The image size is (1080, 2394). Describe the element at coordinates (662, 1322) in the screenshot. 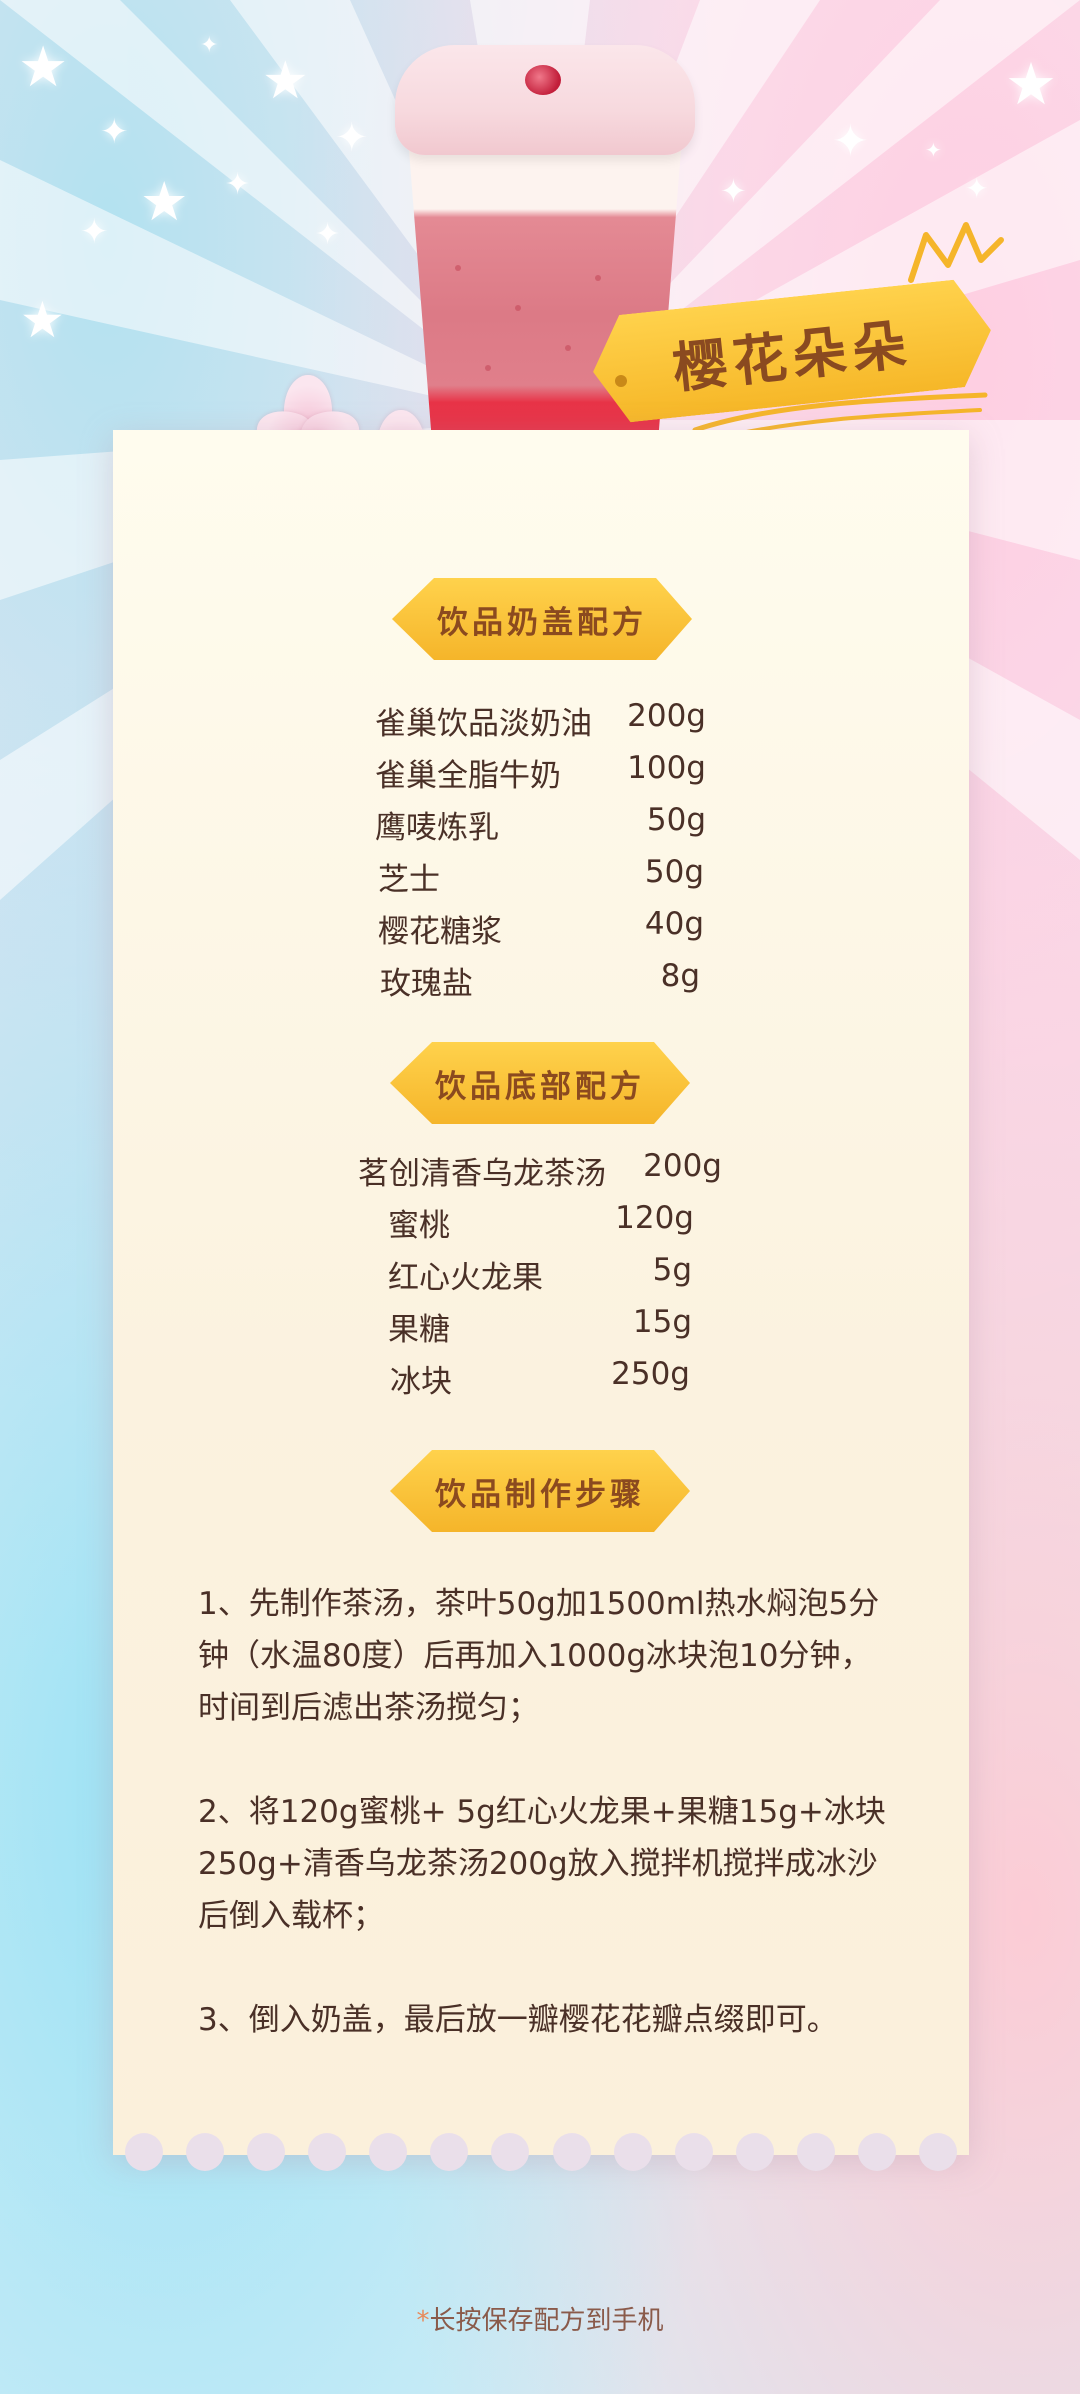

I see `list-item-qty: 15g` at that location.